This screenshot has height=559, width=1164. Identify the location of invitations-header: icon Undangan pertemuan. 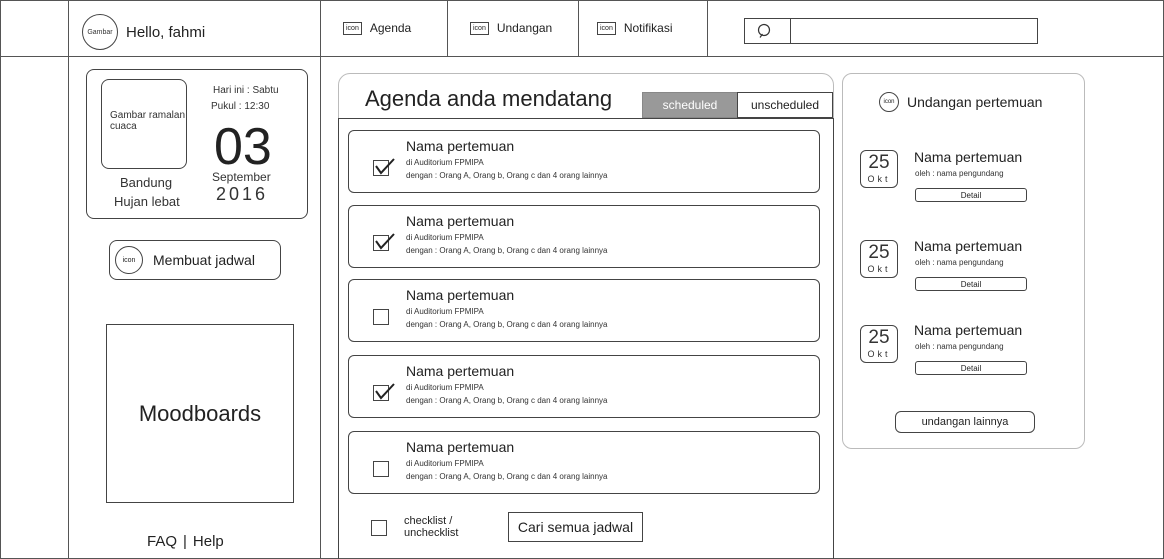
(960, 102).